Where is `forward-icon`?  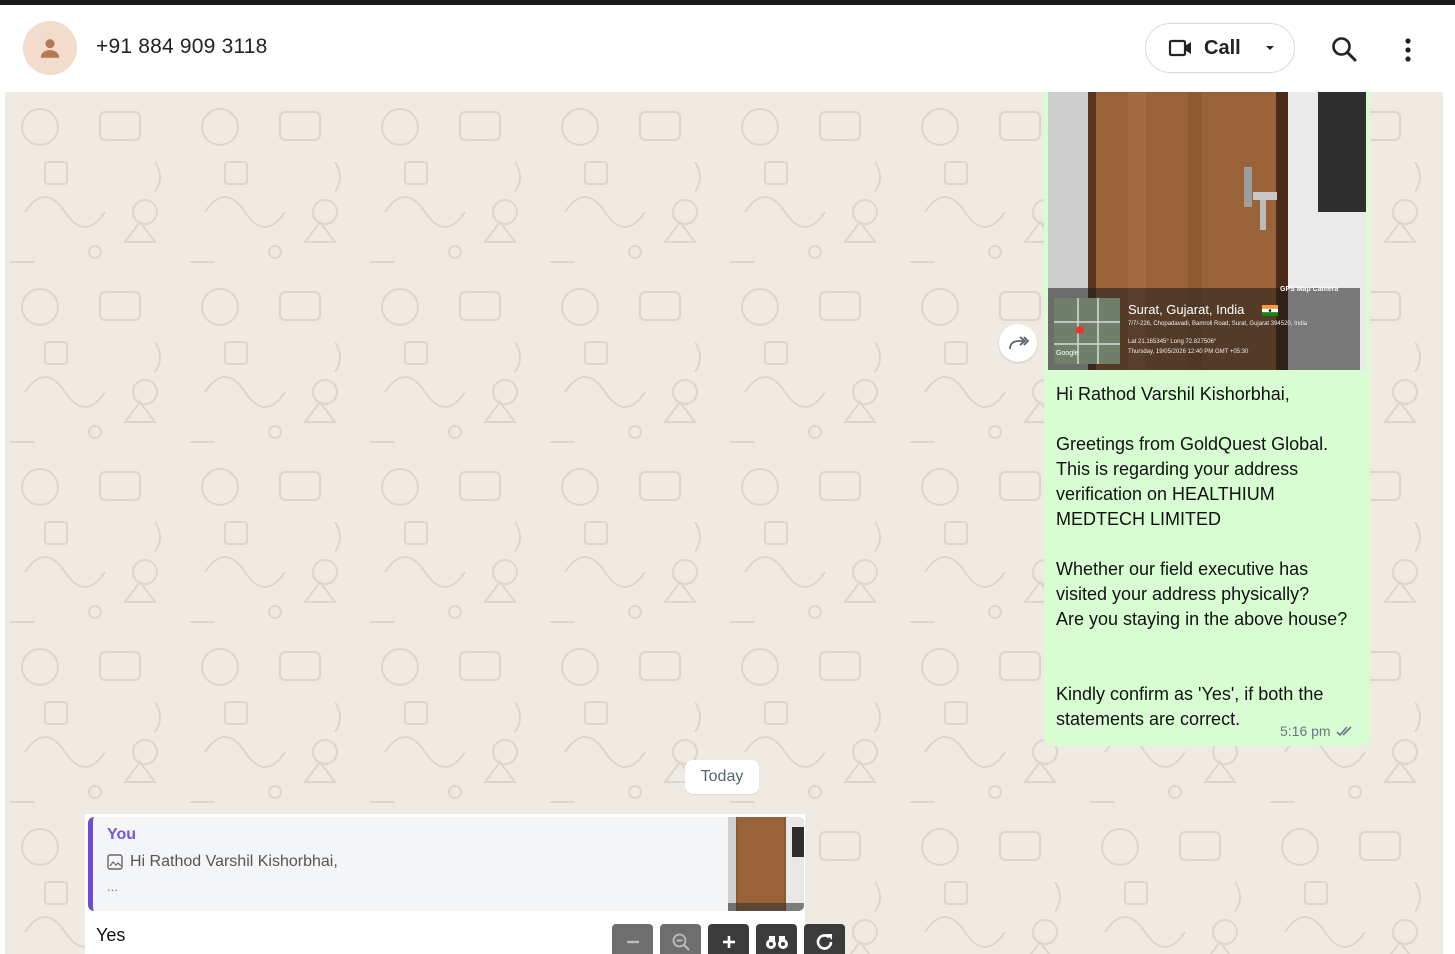
forward-icon is located at coordinates (1019, 343).